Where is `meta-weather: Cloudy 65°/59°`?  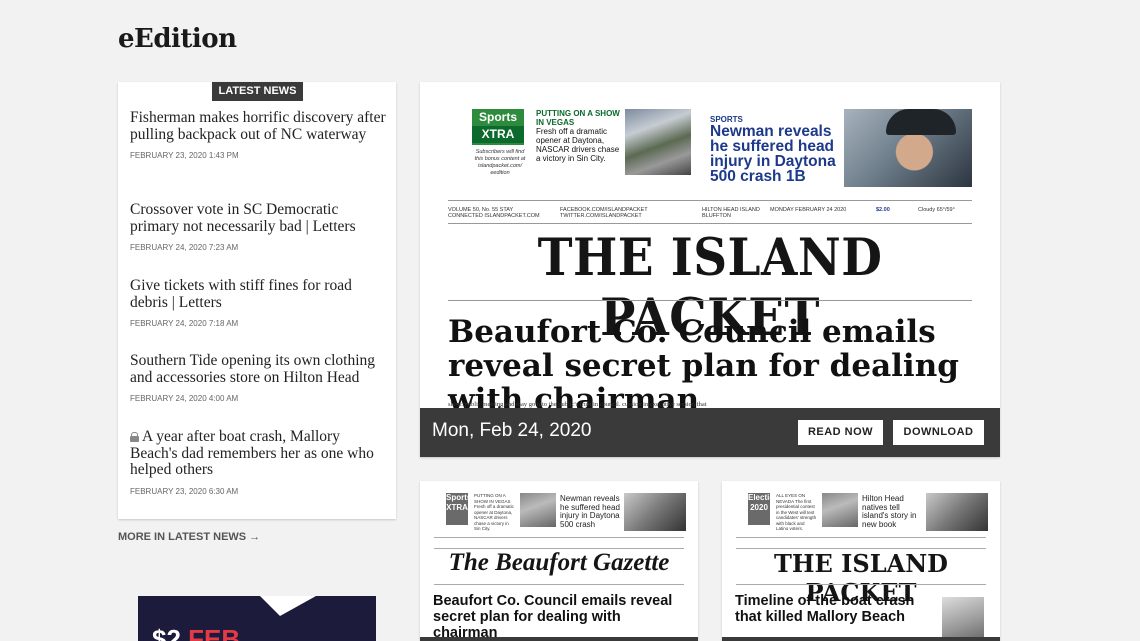 meta-weather: Cloudy 65°/59° is located at coordinates (936, 210).